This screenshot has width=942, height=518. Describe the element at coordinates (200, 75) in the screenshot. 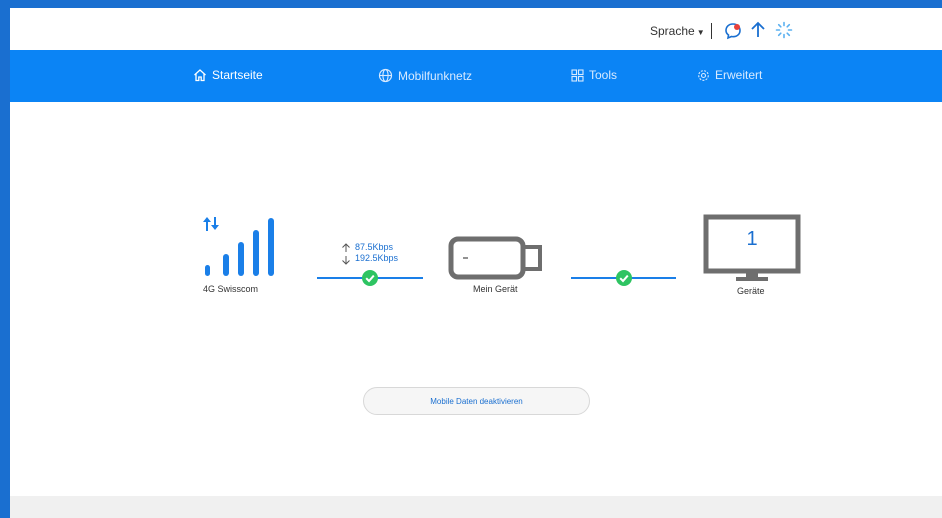

I see `home-icon` at that location.